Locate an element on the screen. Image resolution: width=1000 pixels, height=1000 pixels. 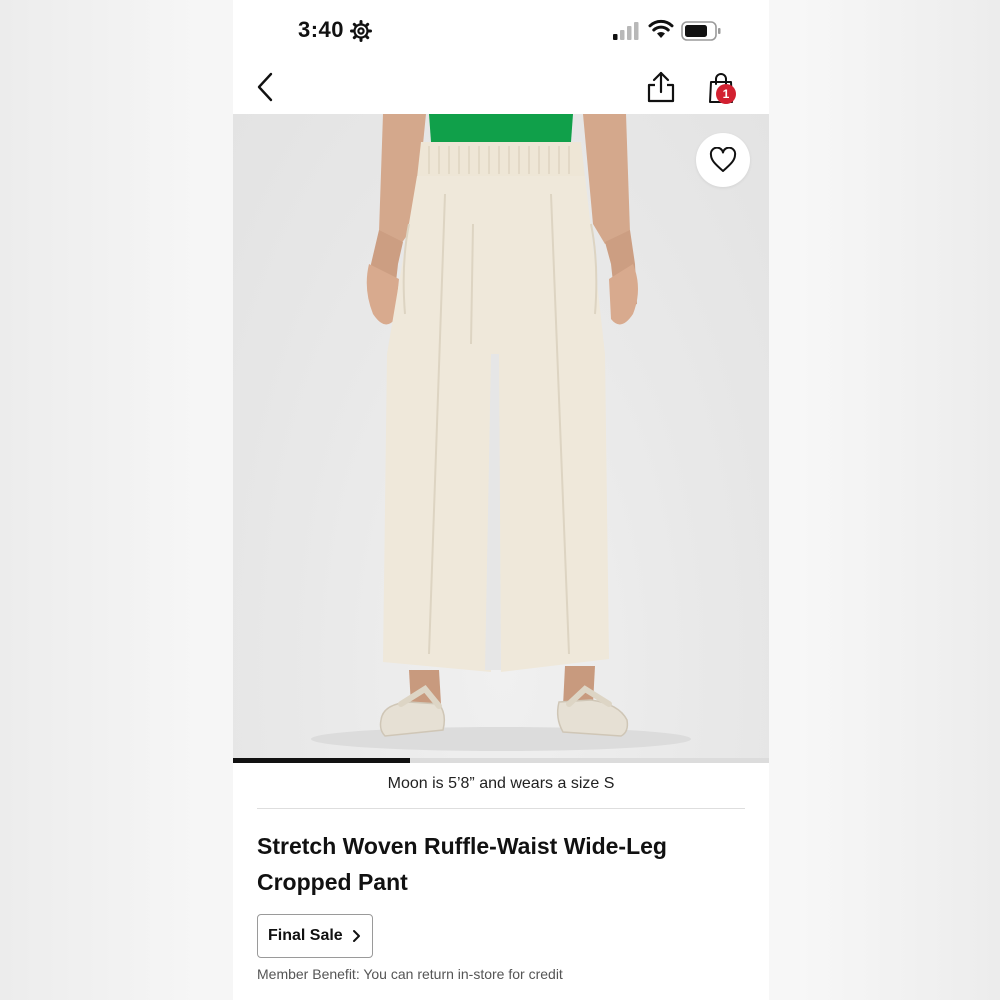
share-icon is located at coordinates (661, 87).